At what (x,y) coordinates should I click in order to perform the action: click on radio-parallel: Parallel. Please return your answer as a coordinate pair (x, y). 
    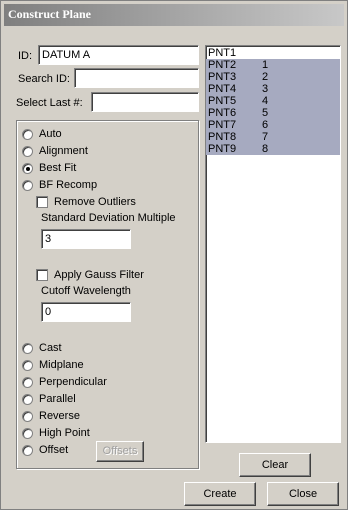
    Looking at the image, I should click on (49, 399).